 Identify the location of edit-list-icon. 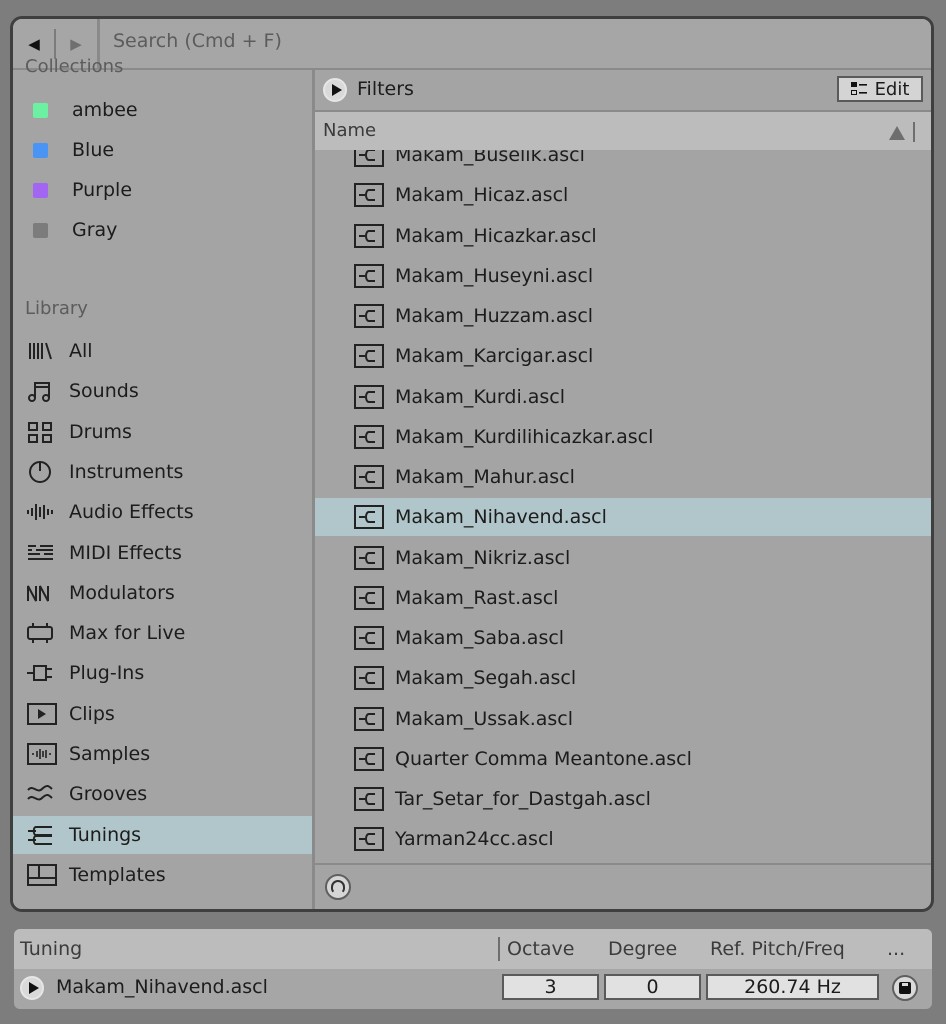
(858, 88).